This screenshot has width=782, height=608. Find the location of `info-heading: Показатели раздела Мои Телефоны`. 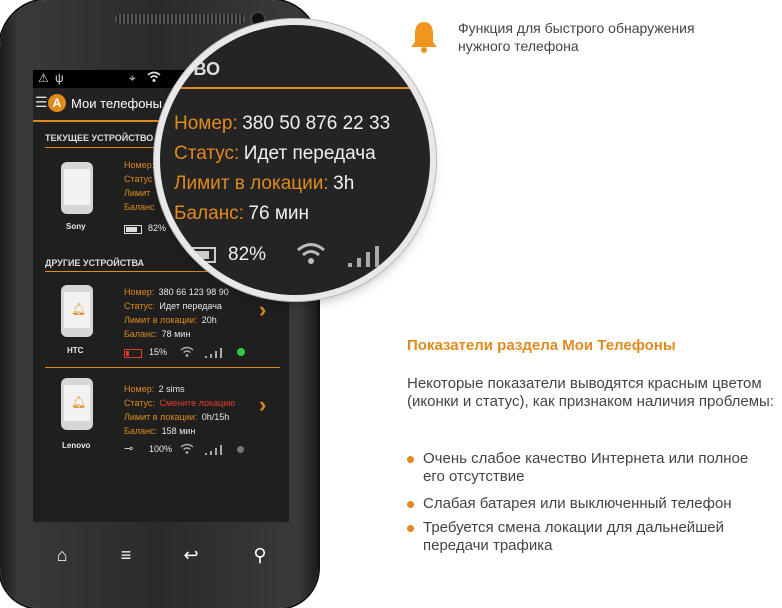

info-heading: Показатели раздела Мои Телефоны is located at coordinates (541, 345).